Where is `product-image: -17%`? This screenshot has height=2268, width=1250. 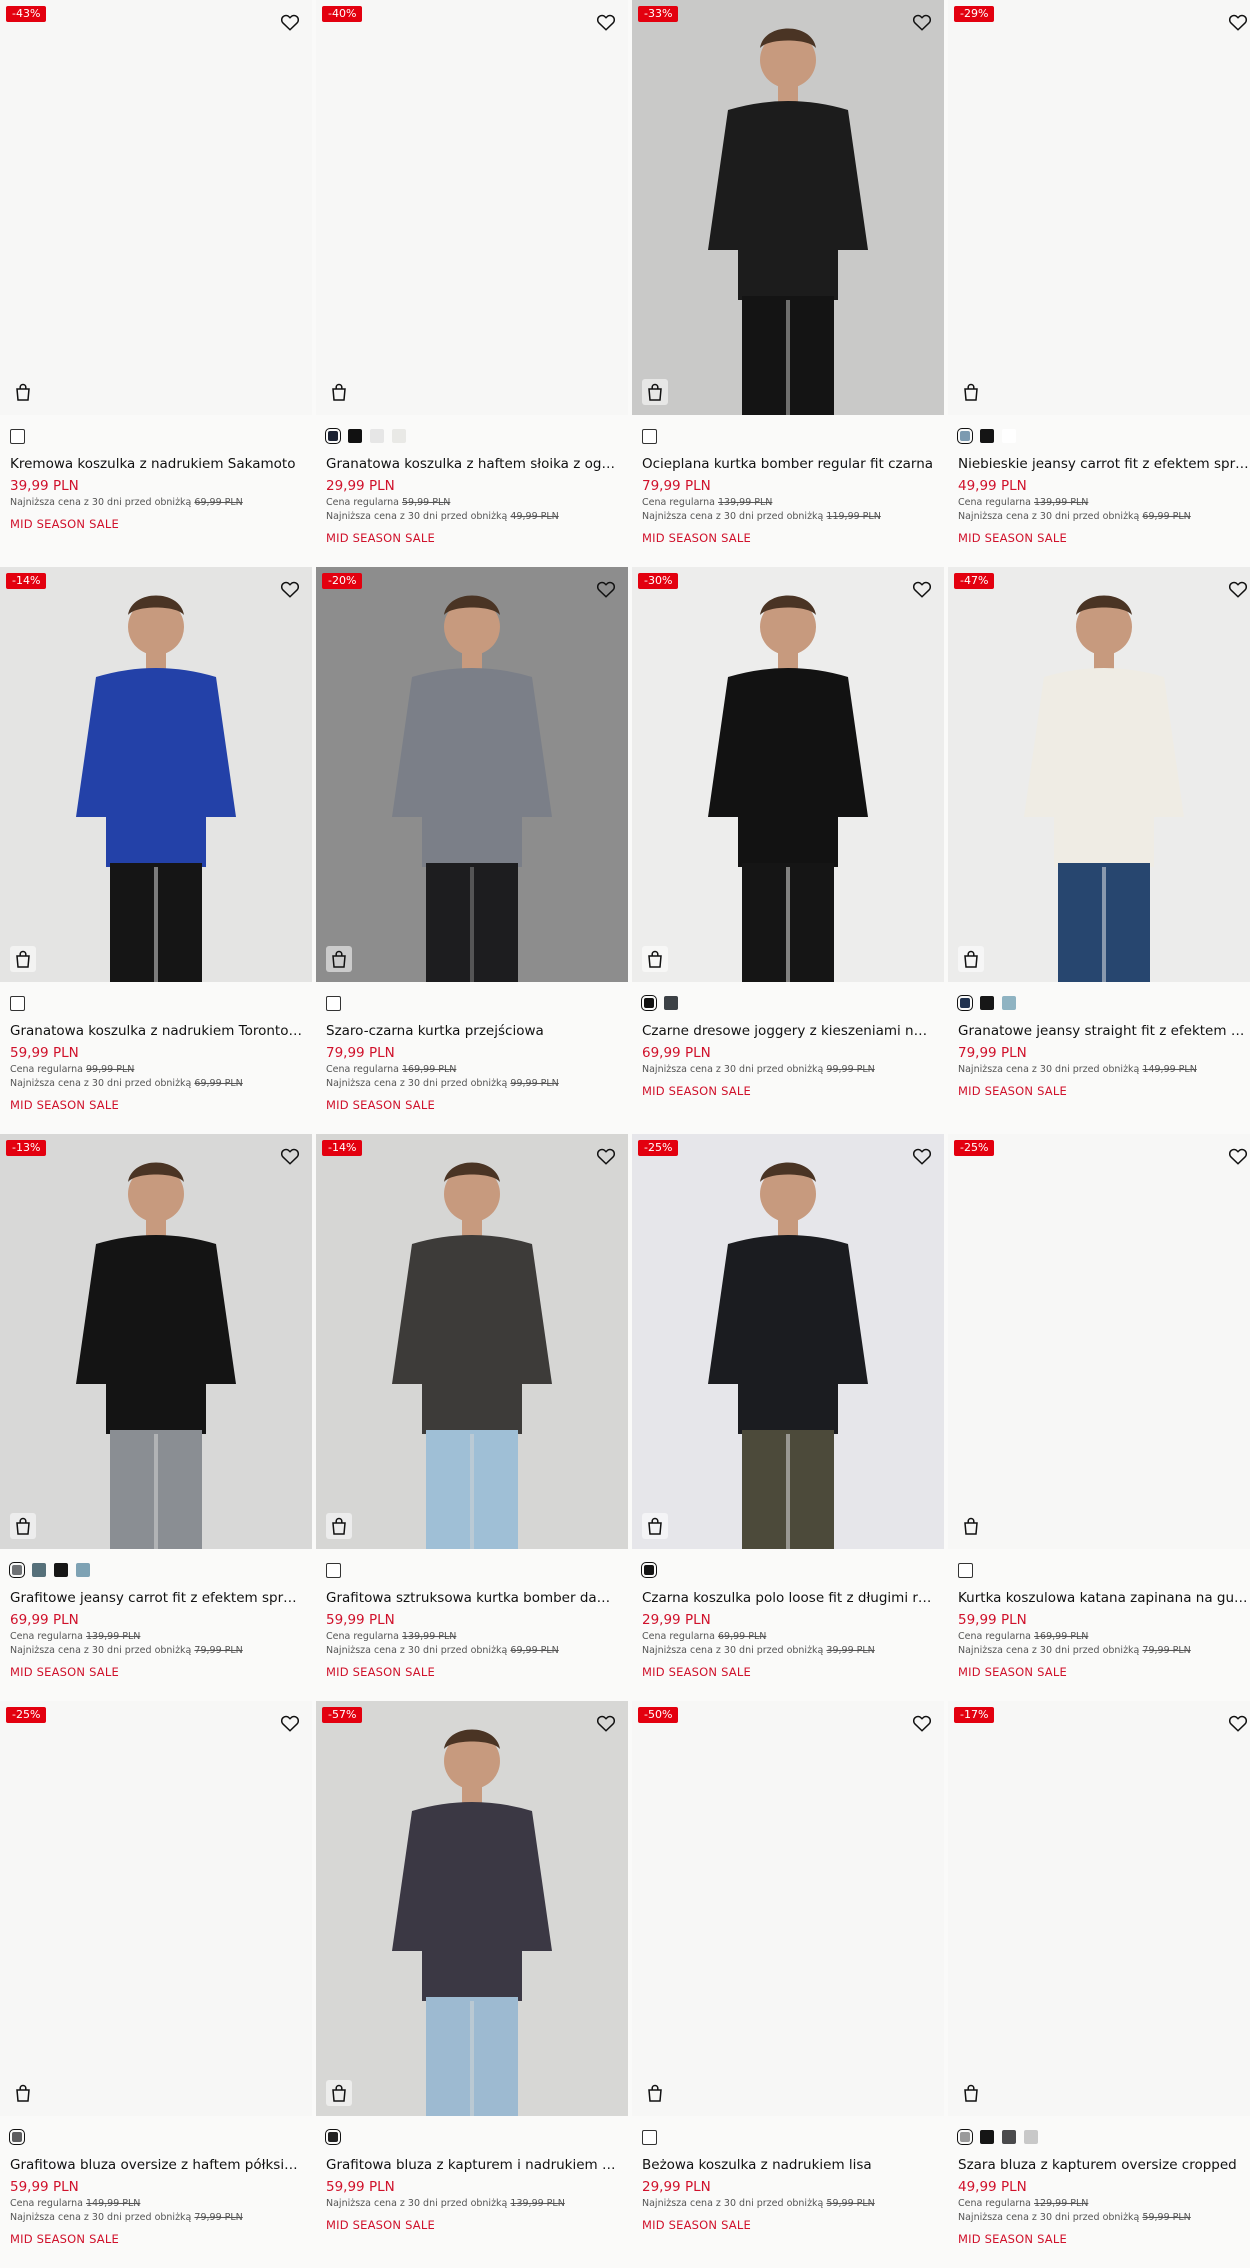
product-image: -17% is located at coordinates (1099, 1908).